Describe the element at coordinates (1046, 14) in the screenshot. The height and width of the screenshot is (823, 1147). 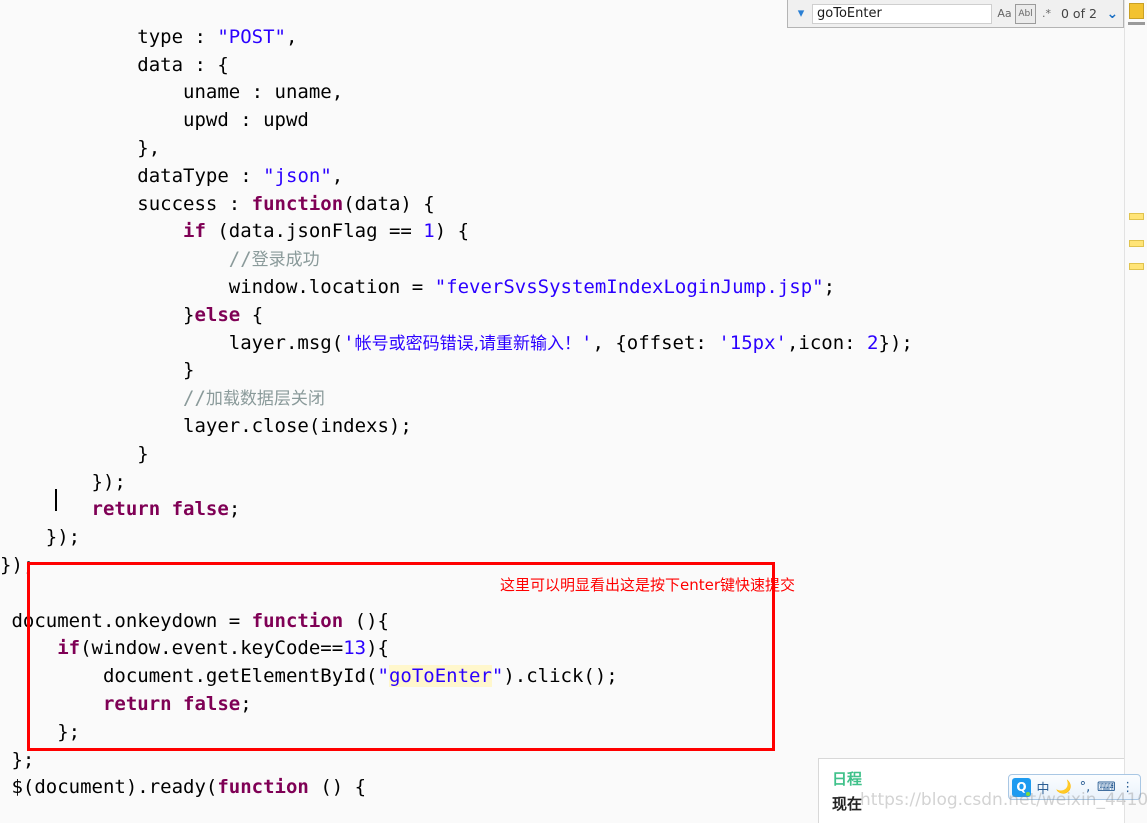
I see `regex-icon: .*` at that location.